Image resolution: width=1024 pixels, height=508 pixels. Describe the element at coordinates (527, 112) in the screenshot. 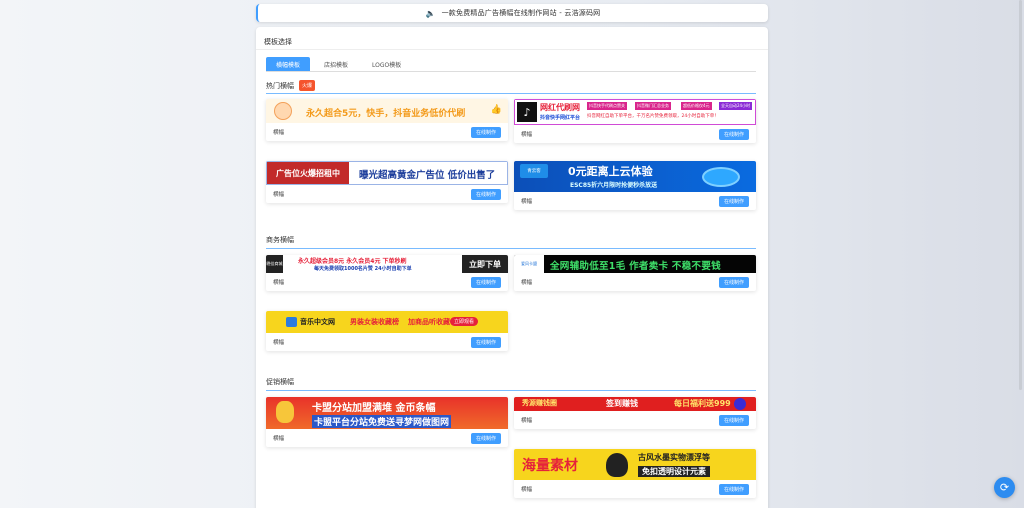

I see `tiktok-icon: ♪` at that location.